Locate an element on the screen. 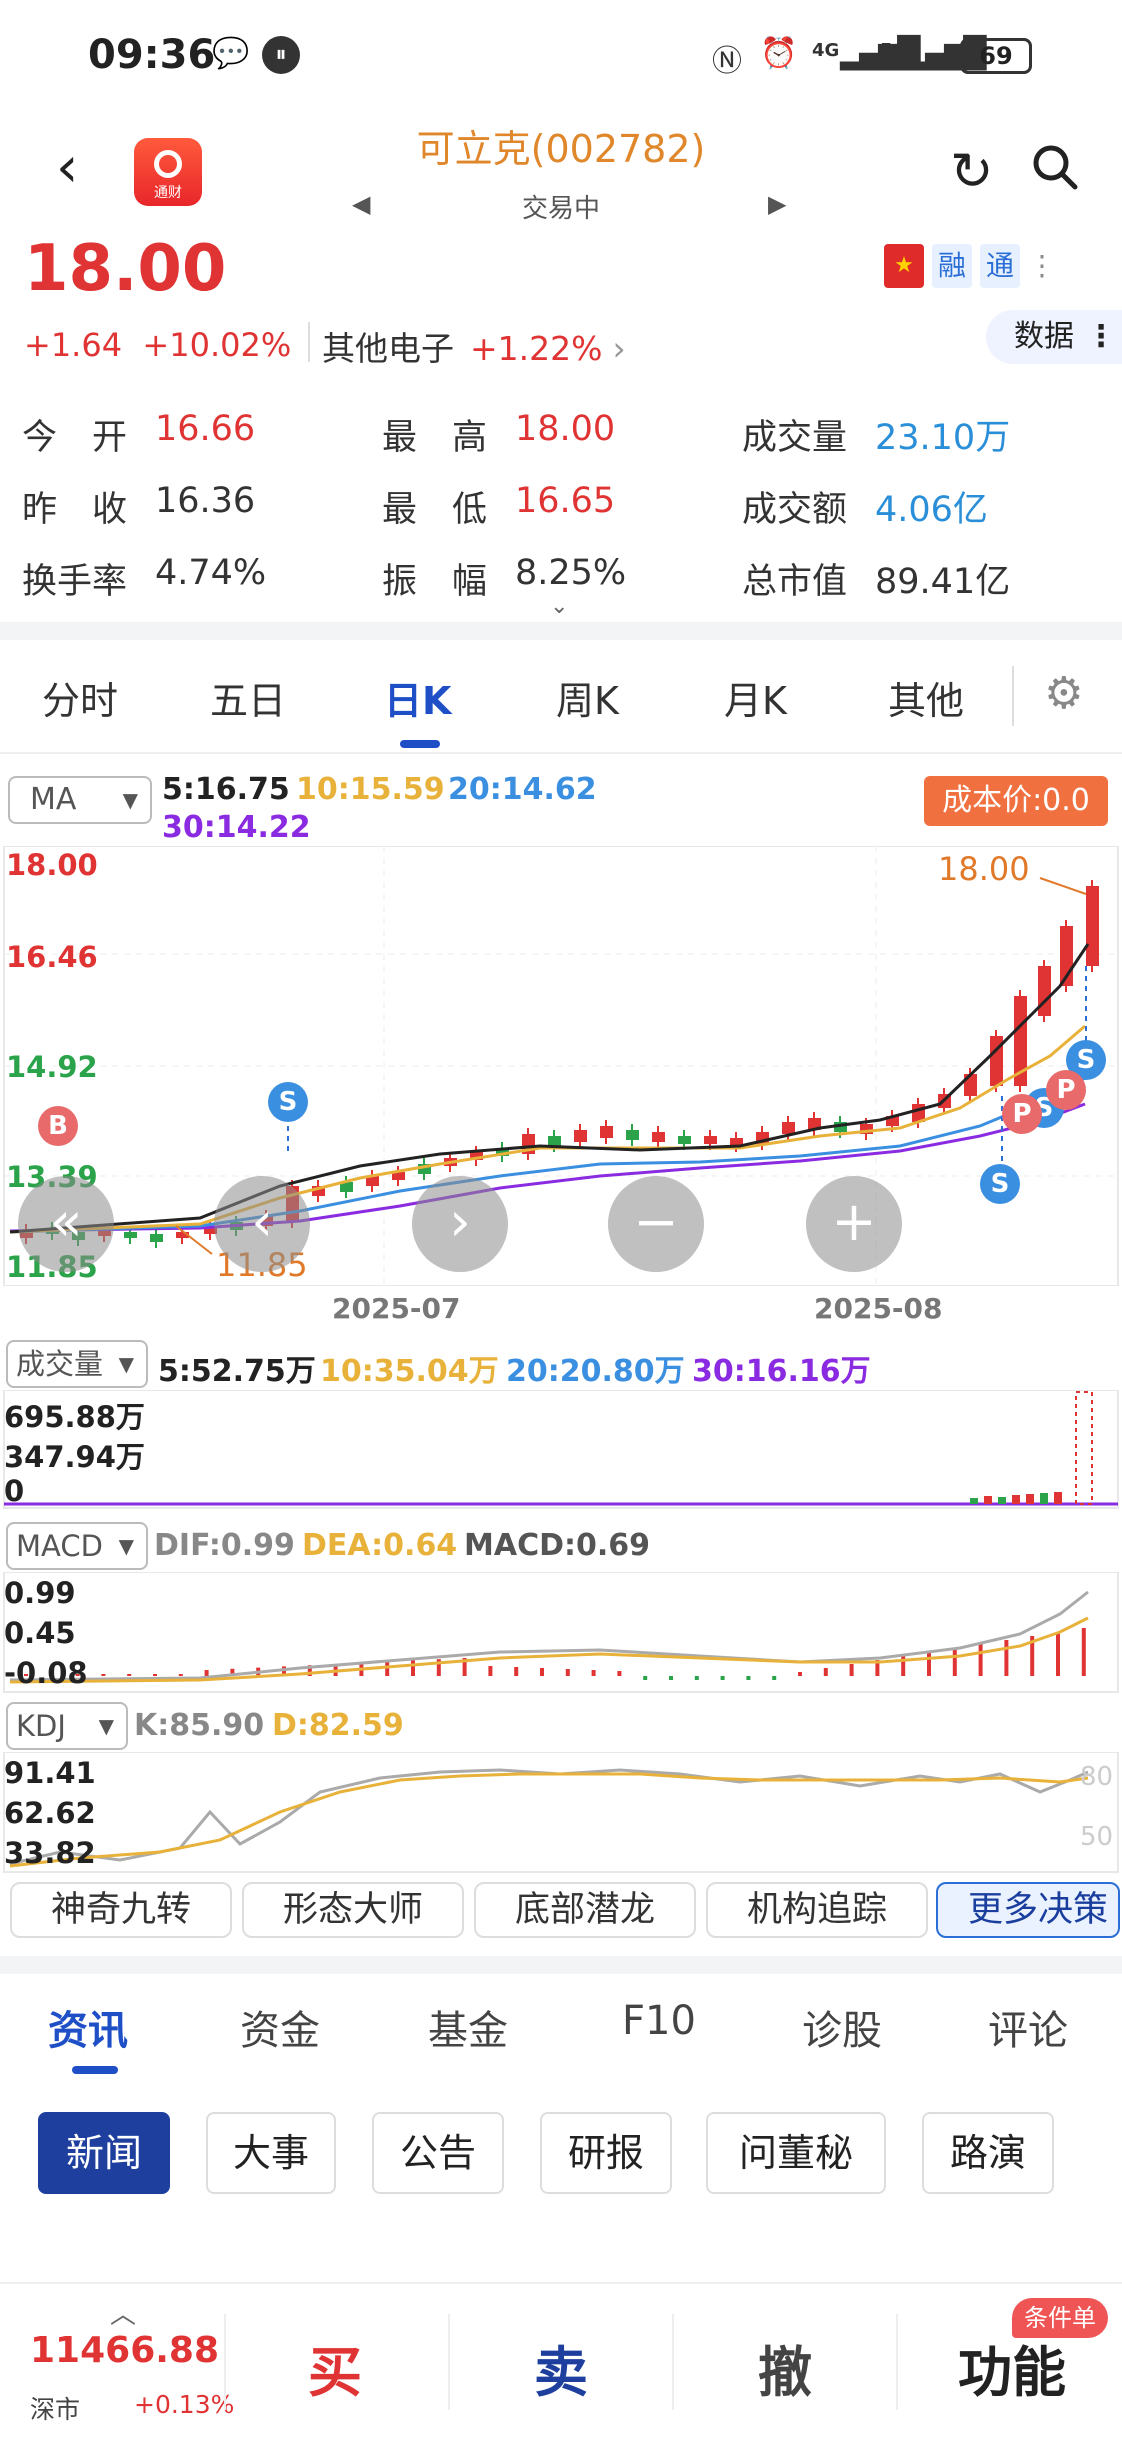 This screenshot has width=1122, height=2442. vol-ma30-legend: 30:16.16万 is located at coordinates (781, 1371).